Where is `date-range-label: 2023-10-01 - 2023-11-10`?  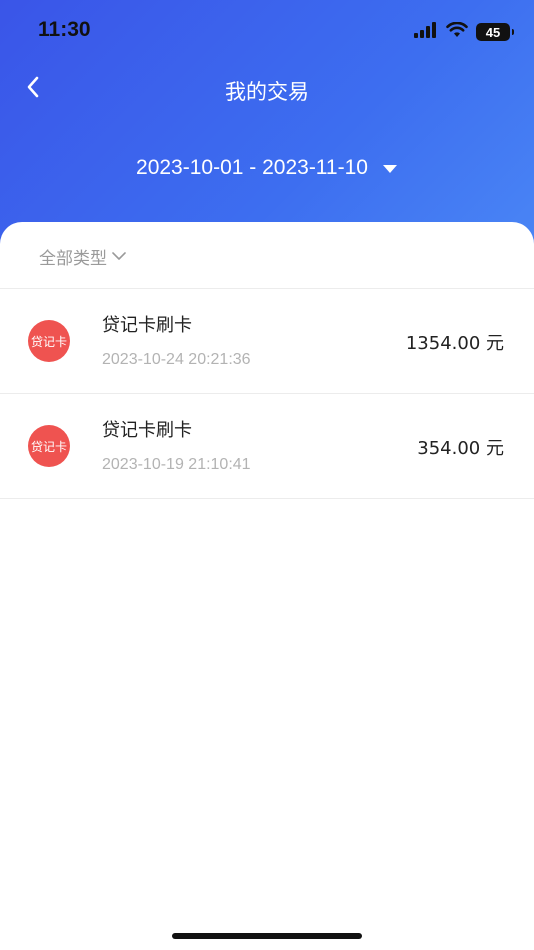 date-range-label: 2023-10-01 - 2023-11-10 is located at coordinates (252, 167).